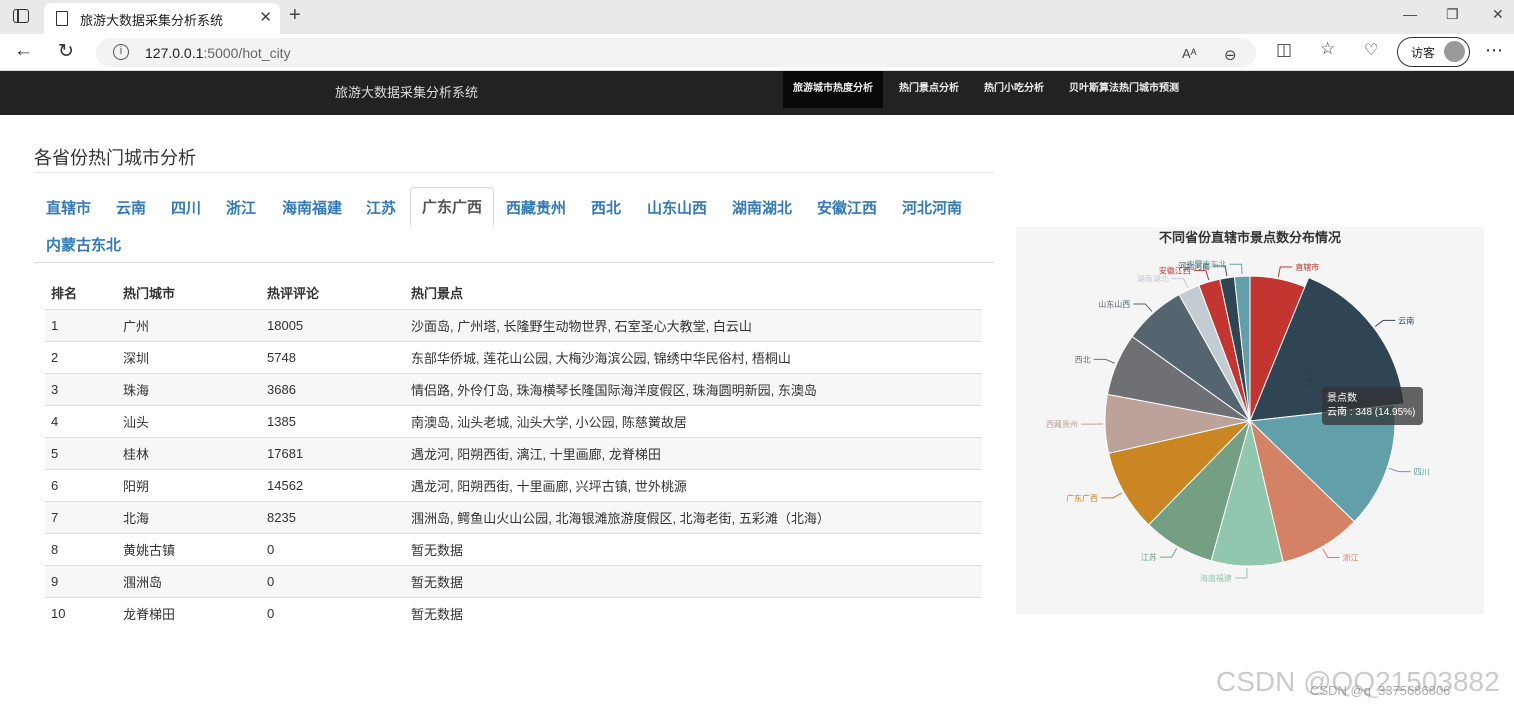 The width and height of the screenshot is (1514, 709). I want to click on back-icon: ←, so click(23, 51).